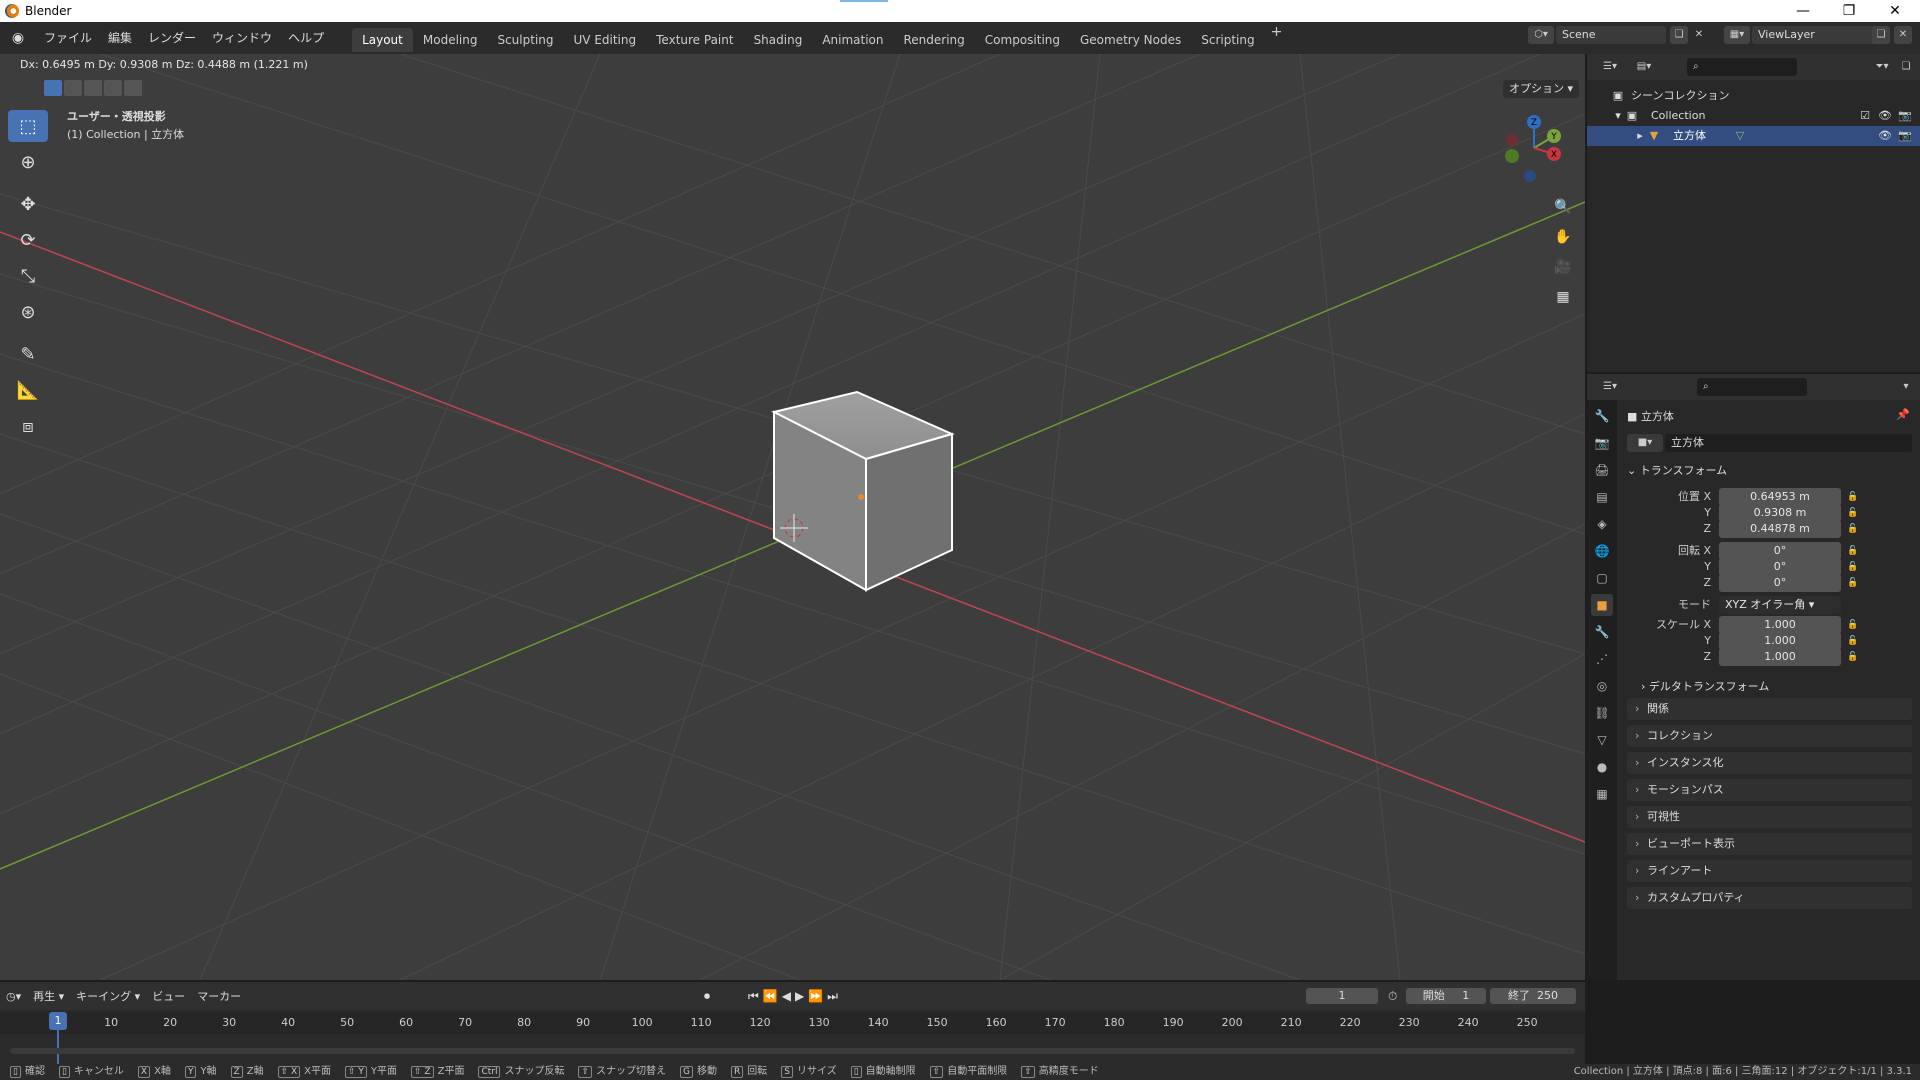 The width and height of the screenshot is (1920, 1080). Describe the element at coordinates (28, 354) in the screenshot. I see `annotate-icon: ✎` at that location.